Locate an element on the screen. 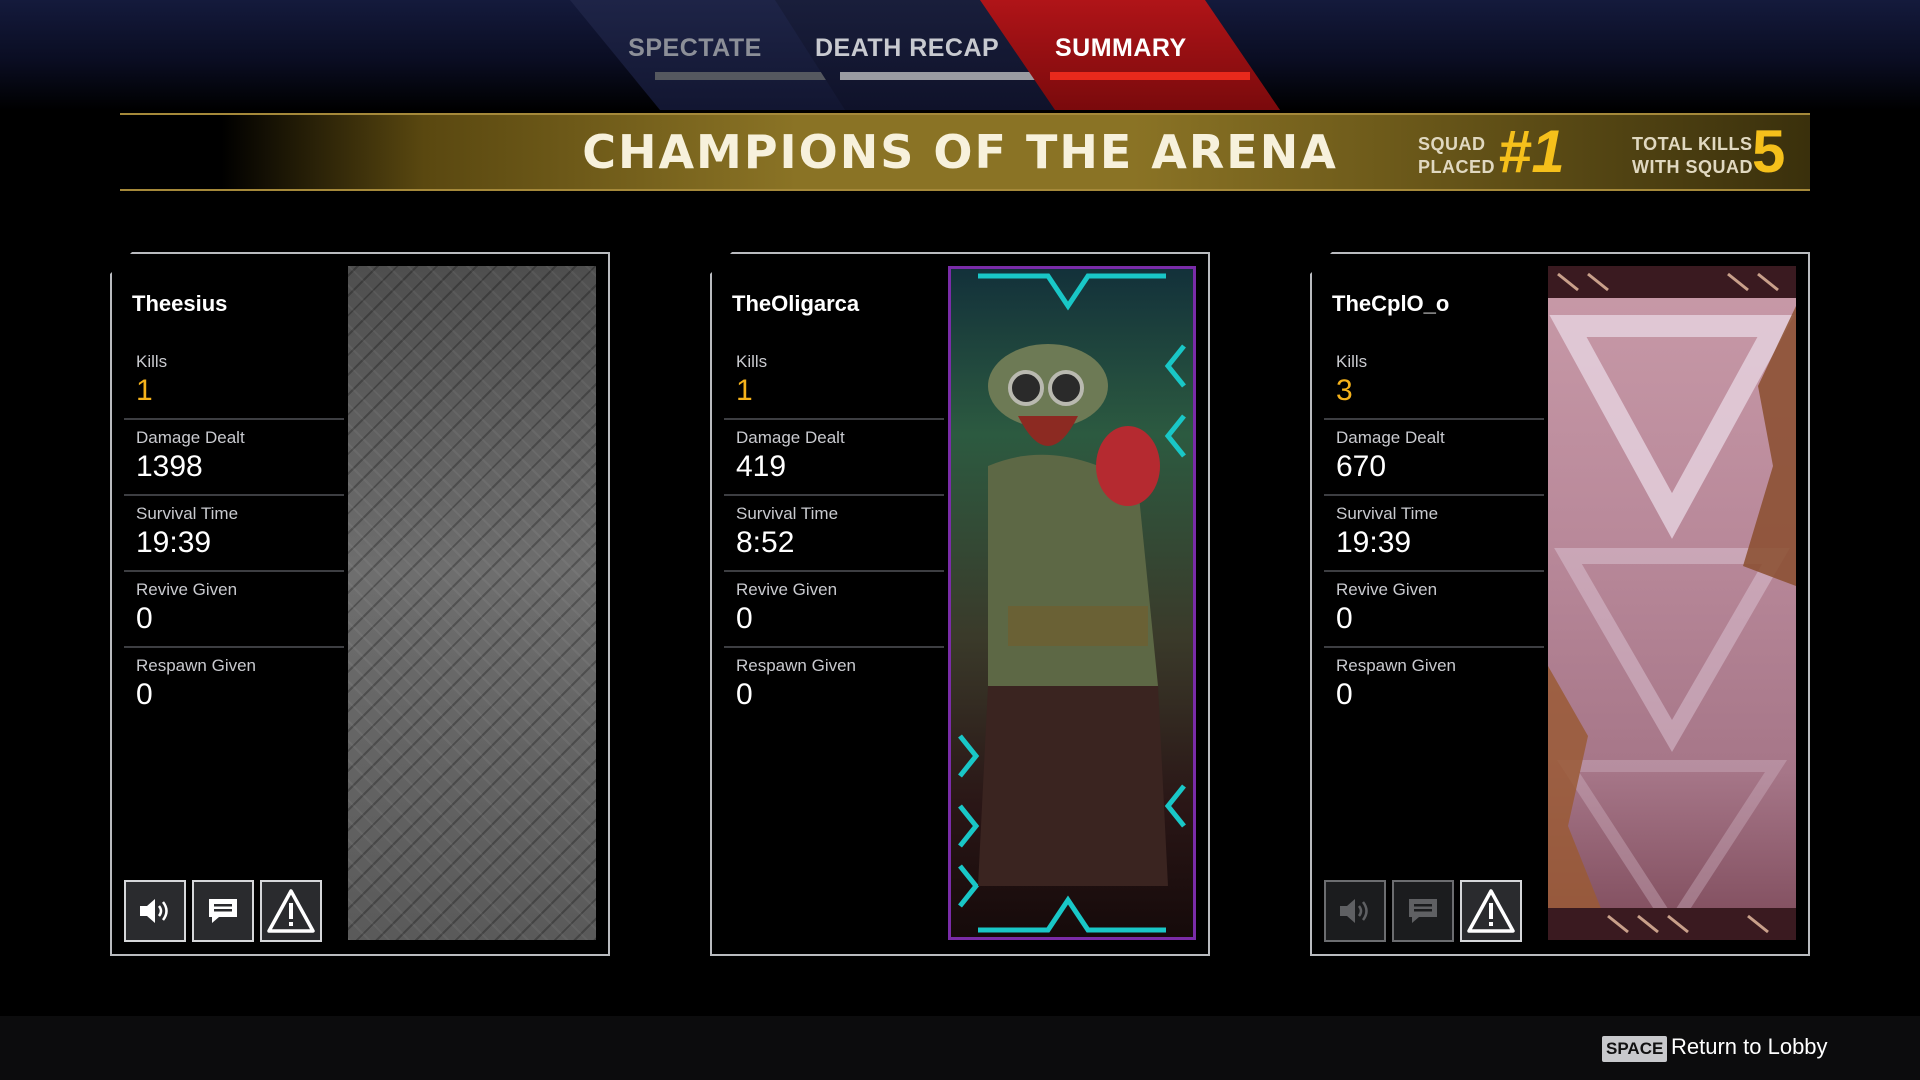  tab-summary-underline is located at coordinates (1150, 76).